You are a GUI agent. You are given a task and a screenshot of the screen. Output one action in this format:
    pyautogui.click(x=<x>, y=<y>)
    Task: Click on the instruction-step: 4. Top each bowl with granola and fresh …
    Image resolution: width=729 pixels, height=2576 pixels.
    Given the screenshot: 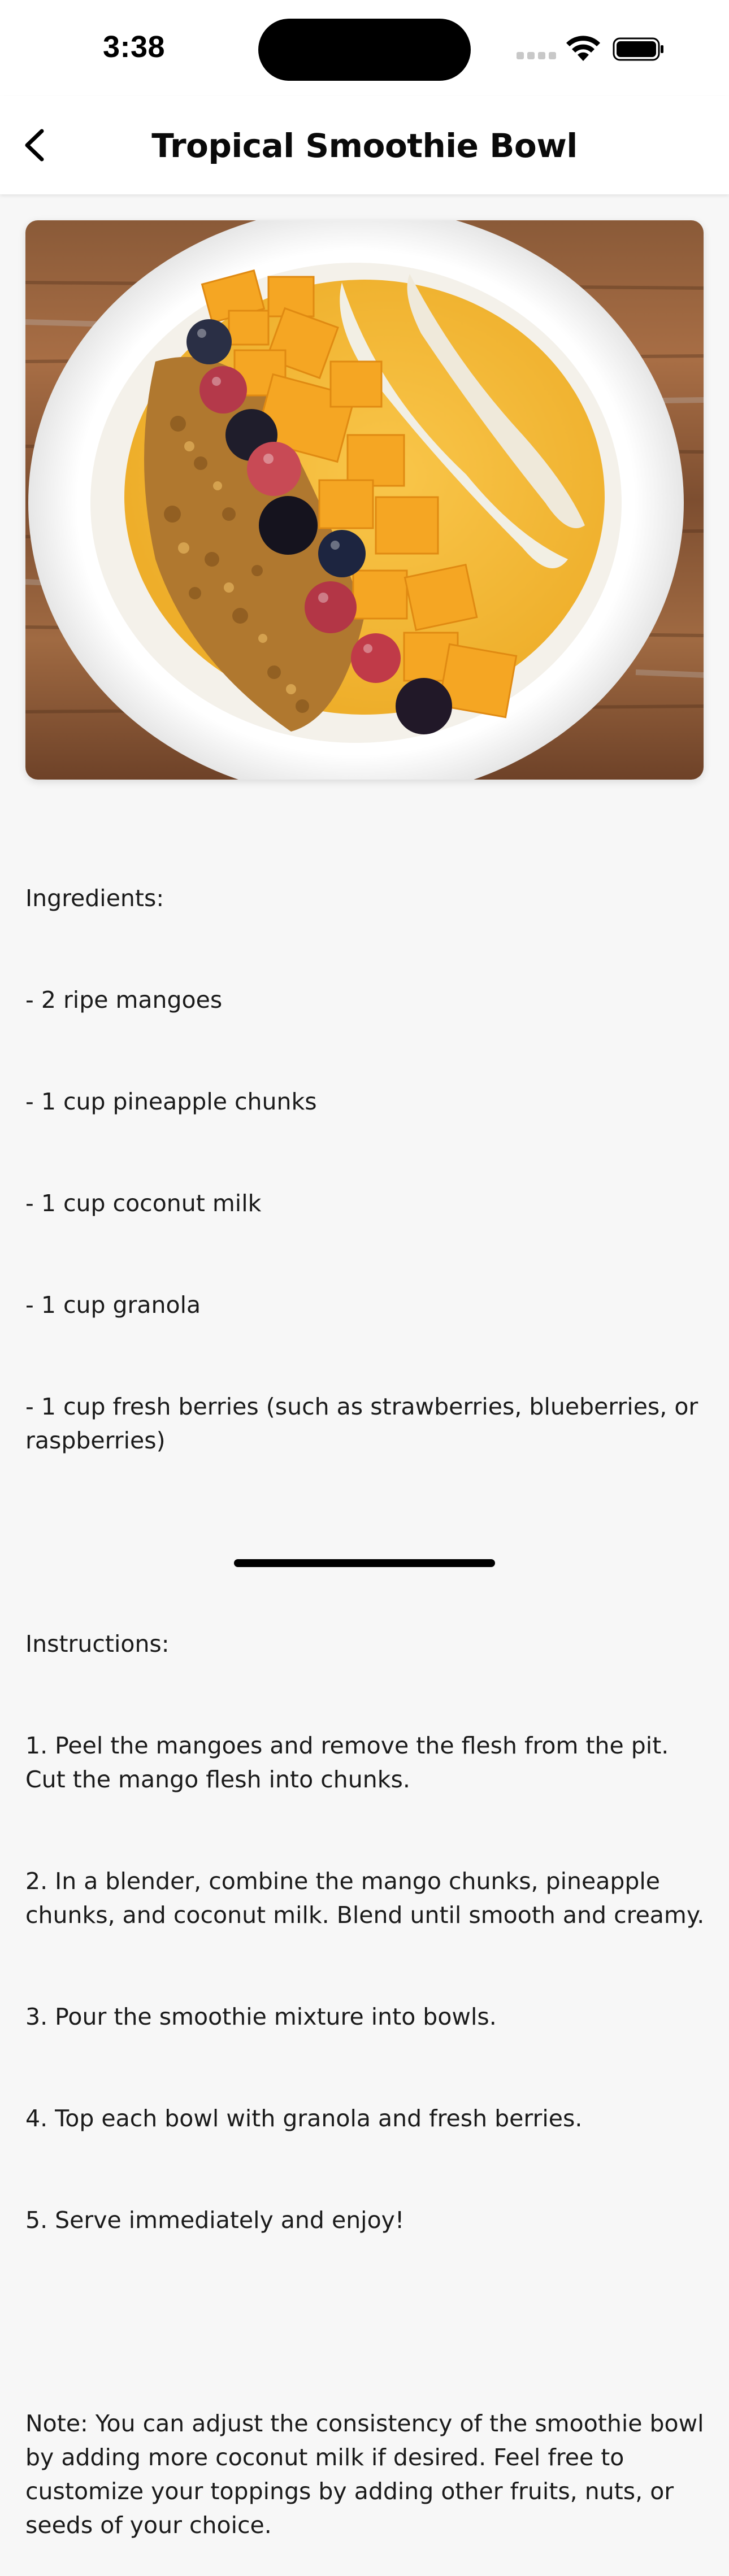 What is the action you would take?
    pyautogui.click(x=304, y=2118)
    